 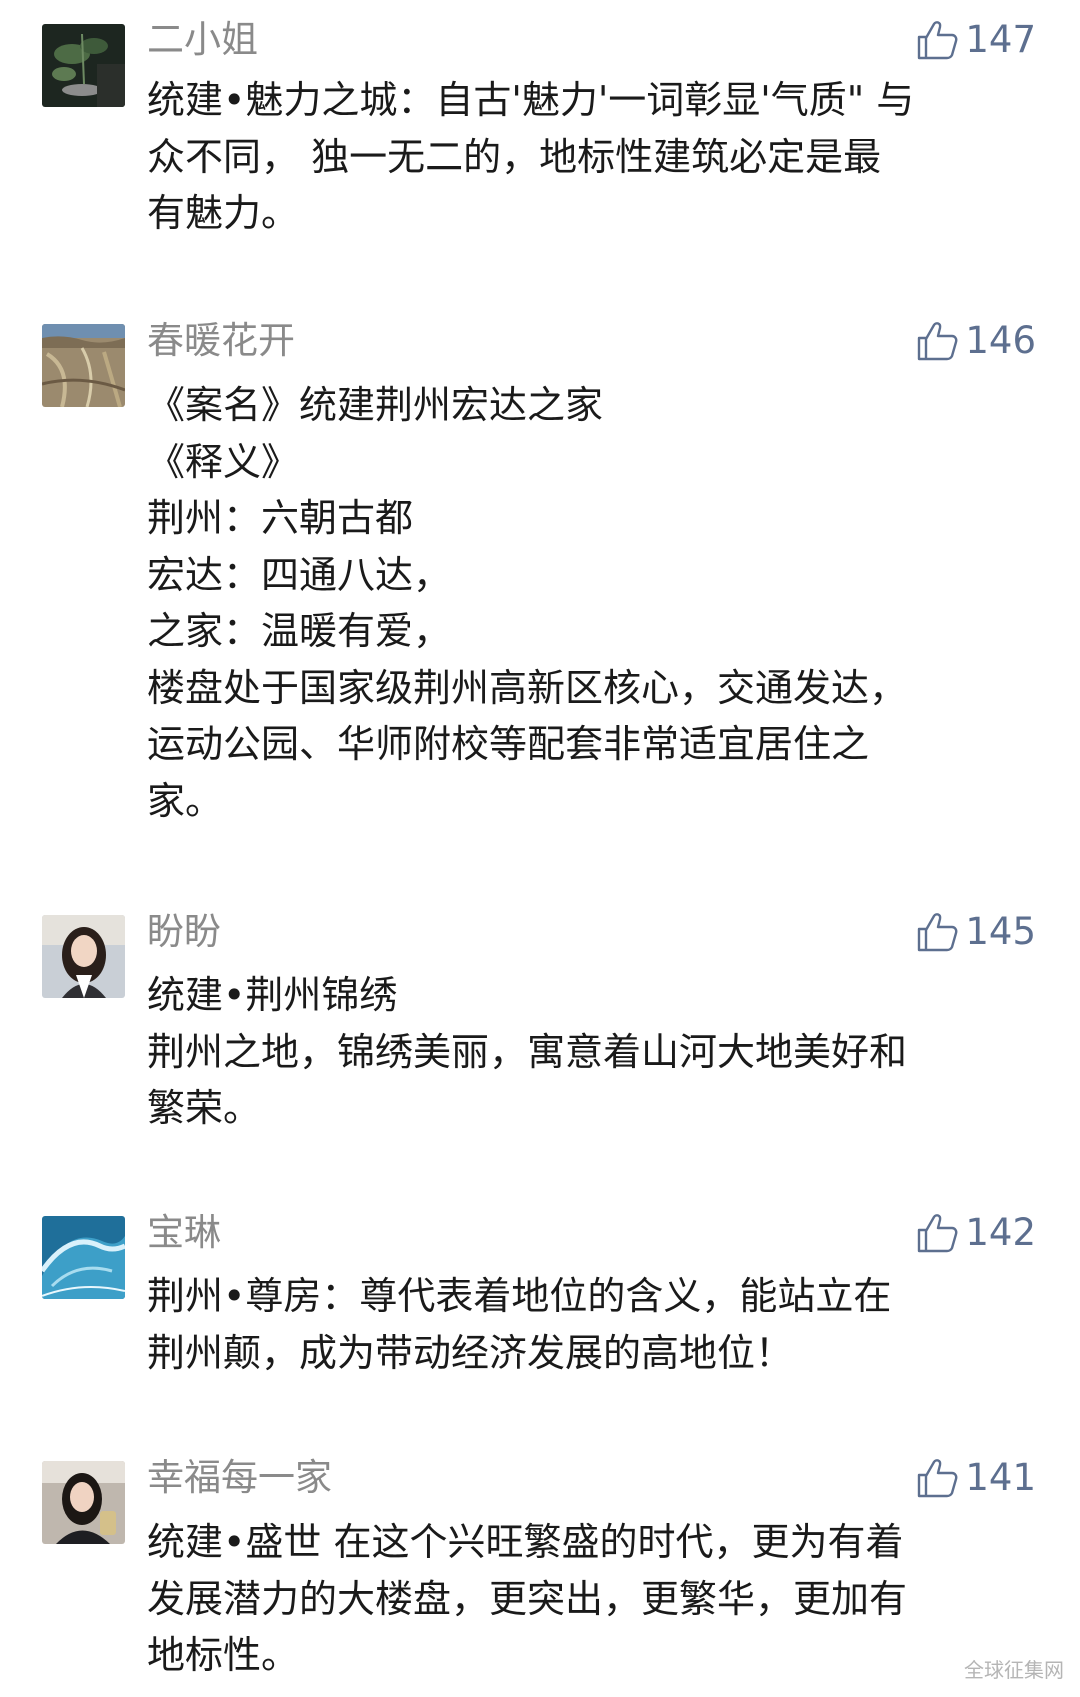 What do you see at coordinates (299, 574) in the screenshot?
I see `comment-line: 宏达：四通八达，` at bounding box center [299, 574].